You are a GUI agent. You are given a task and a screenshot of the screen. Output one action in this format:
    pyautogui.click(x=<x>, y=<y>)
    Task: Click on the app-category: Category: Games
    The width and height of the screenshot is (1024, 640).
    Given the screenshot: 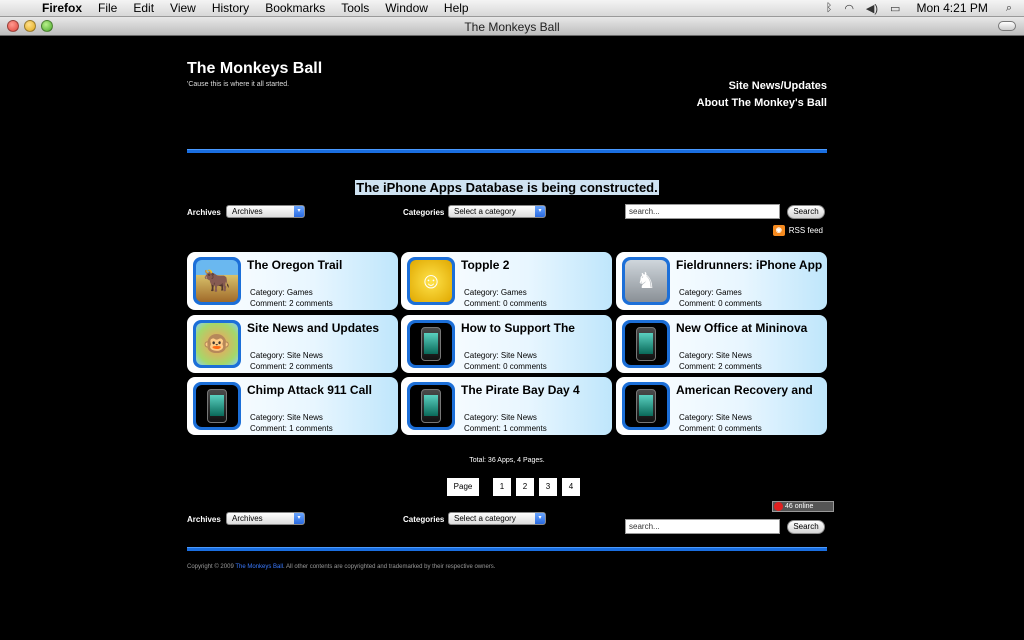 What is the action you would take?
    pyautogui.click(x=495, y=292)
    